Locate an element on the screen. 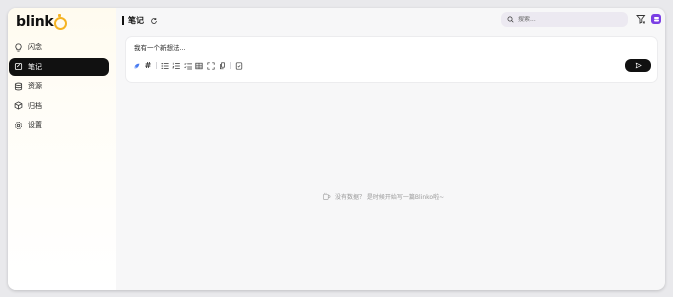  sidebar-item-resources: 资源 is located at coordinates (59, 86).